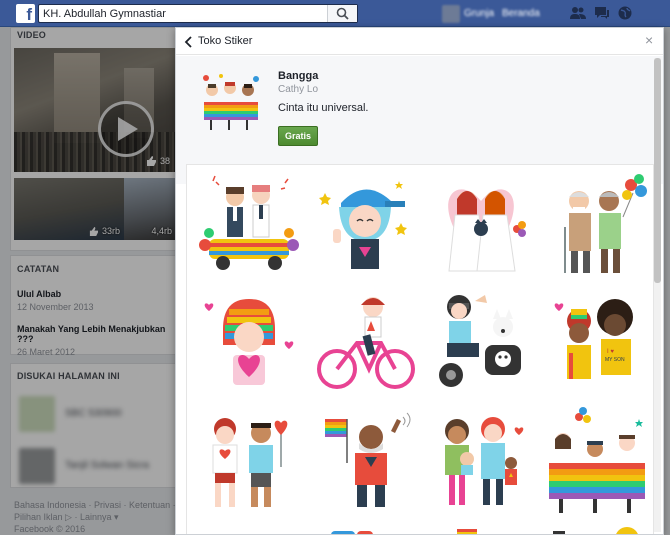  I want to click on featured-video: 38, so click(99, 110).